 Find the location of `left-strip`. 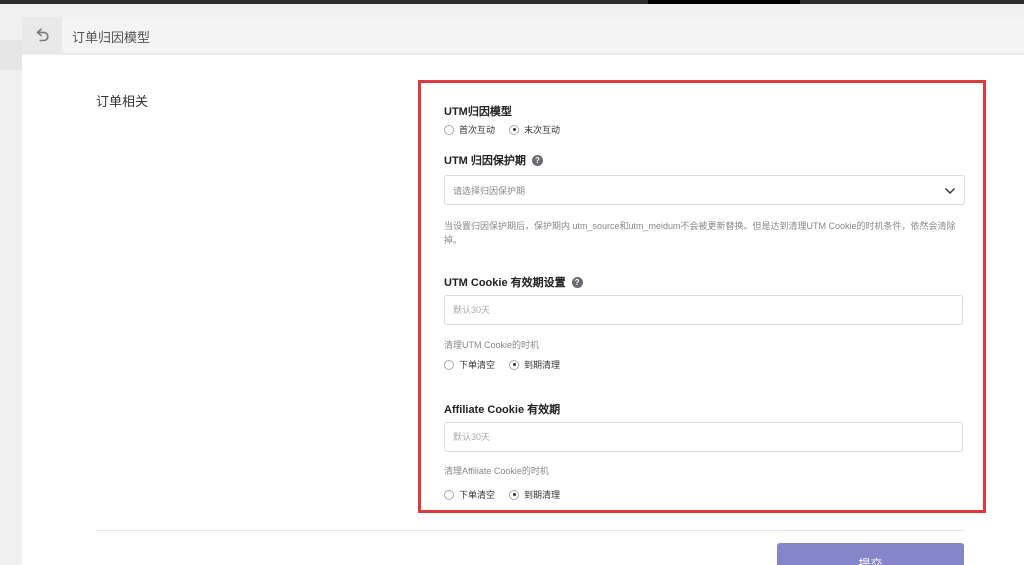

left-strip is located at coordinates (11, 55).